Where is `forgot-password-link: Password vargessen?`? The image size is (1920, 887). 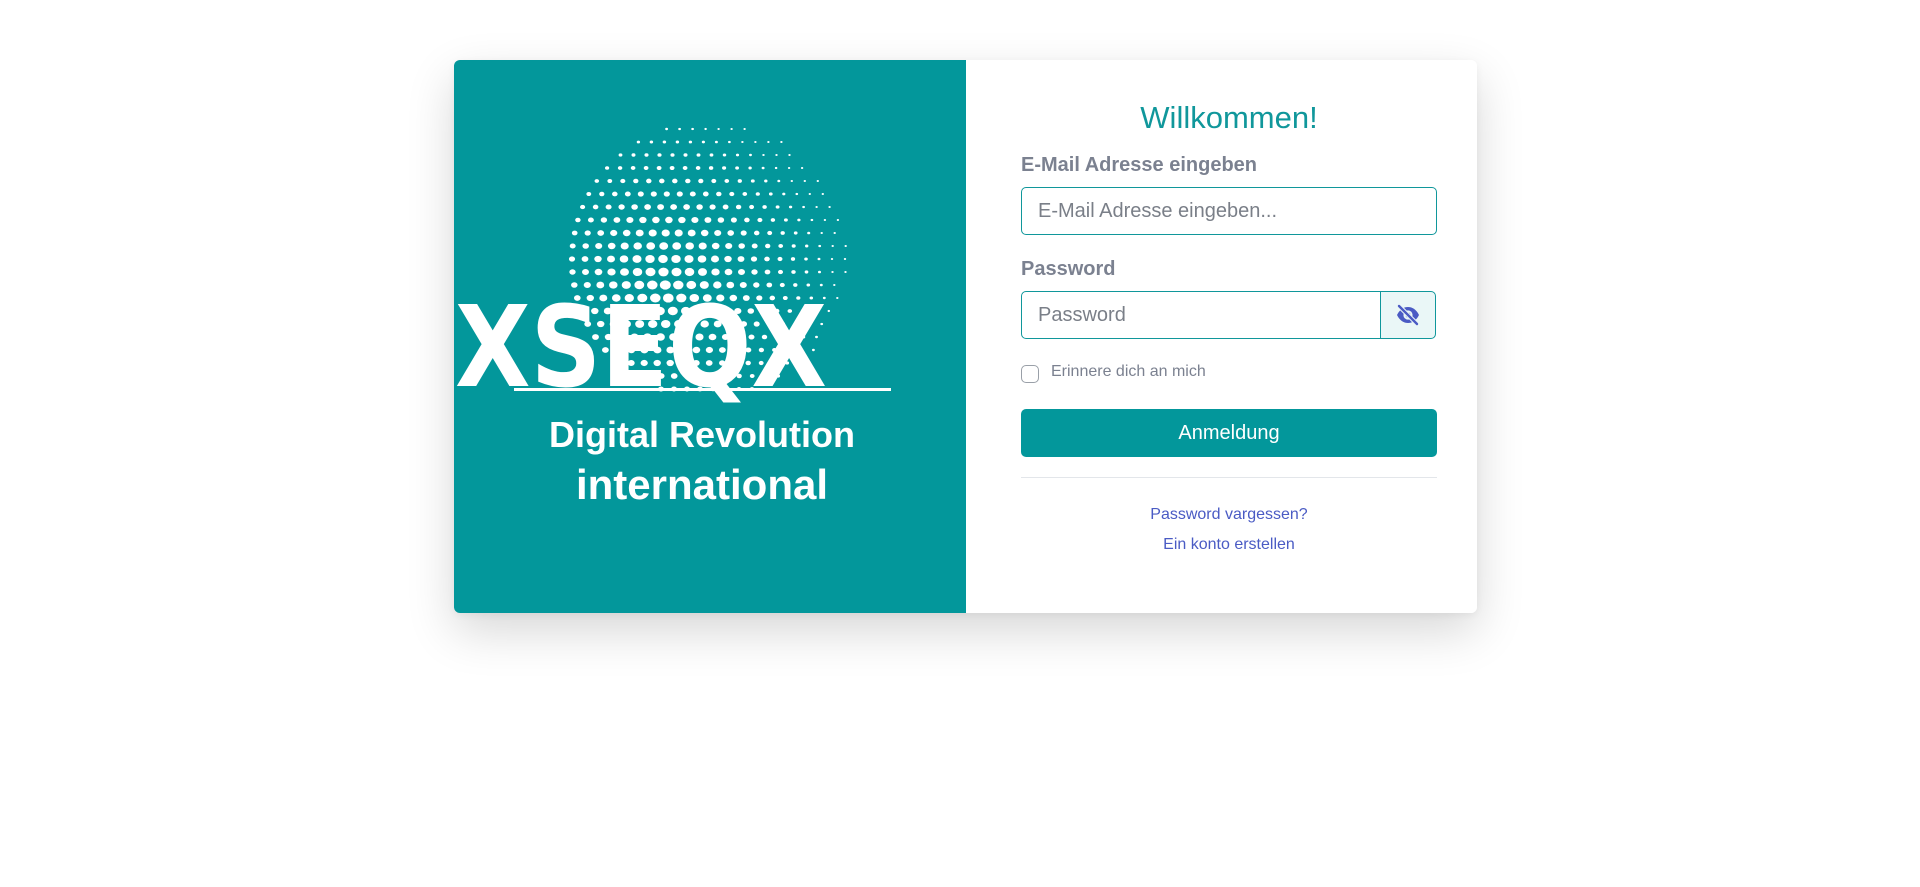
forgot-password-link: Password vargessen? is located at coordinates (1229, 515).